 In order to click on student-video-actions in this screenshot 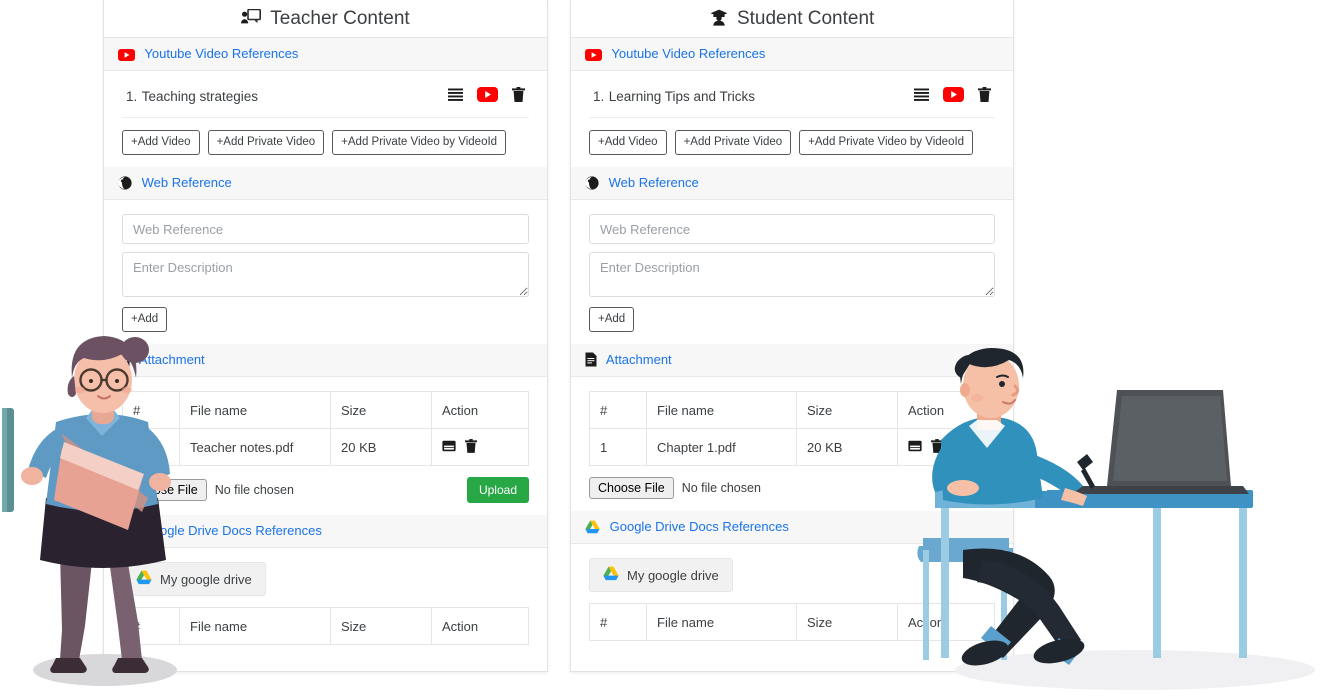, I will do `click(952, 97)`.